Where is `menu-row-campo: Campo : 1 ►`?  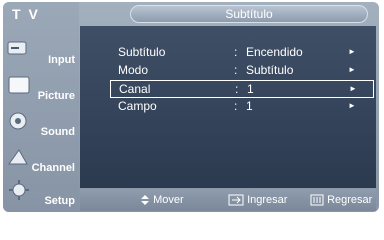 menu-row-campo: Campo : 1 ► is located at coordinates (241, 106).